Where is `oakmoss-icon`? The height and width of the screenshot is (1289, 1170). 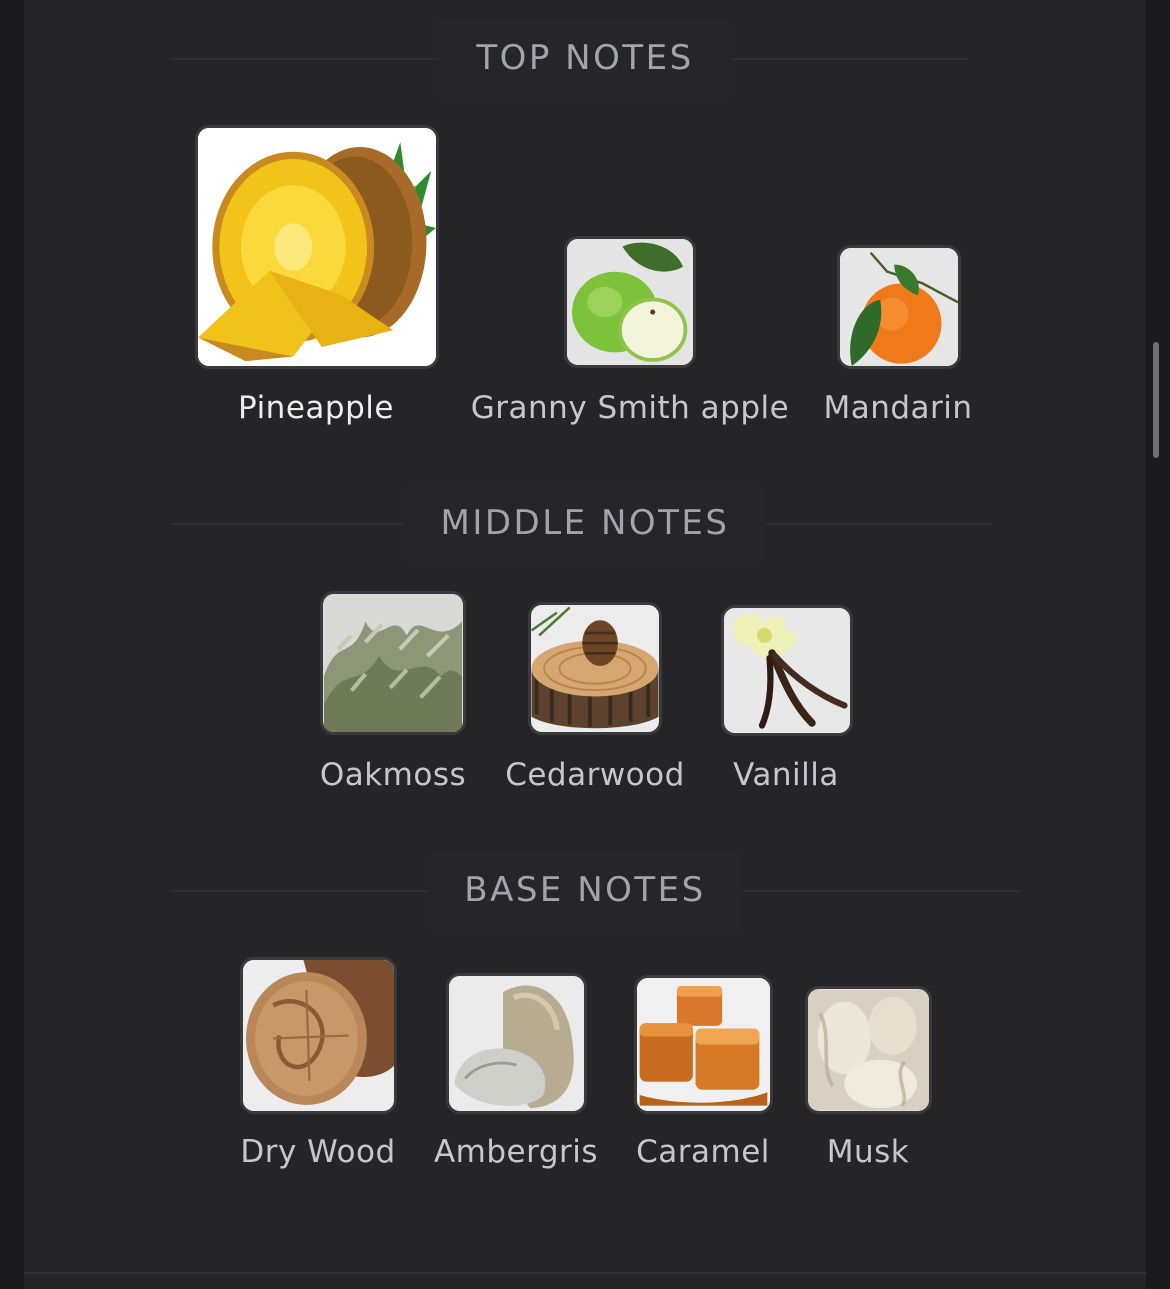 oakmoss-icon is located at coordinates (393, 663).